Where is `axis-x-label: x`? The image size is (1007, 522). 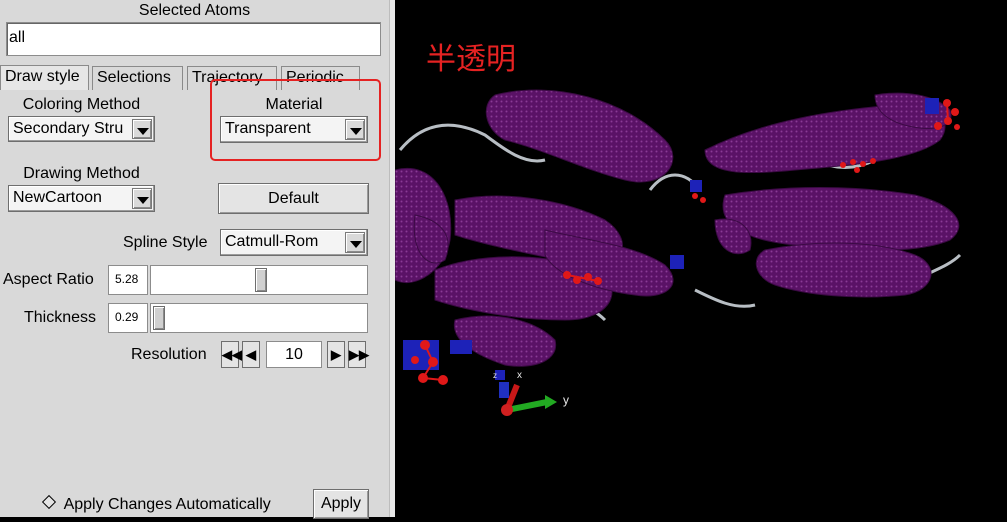
axis-x-label: x is located at coordinates (519, 375).